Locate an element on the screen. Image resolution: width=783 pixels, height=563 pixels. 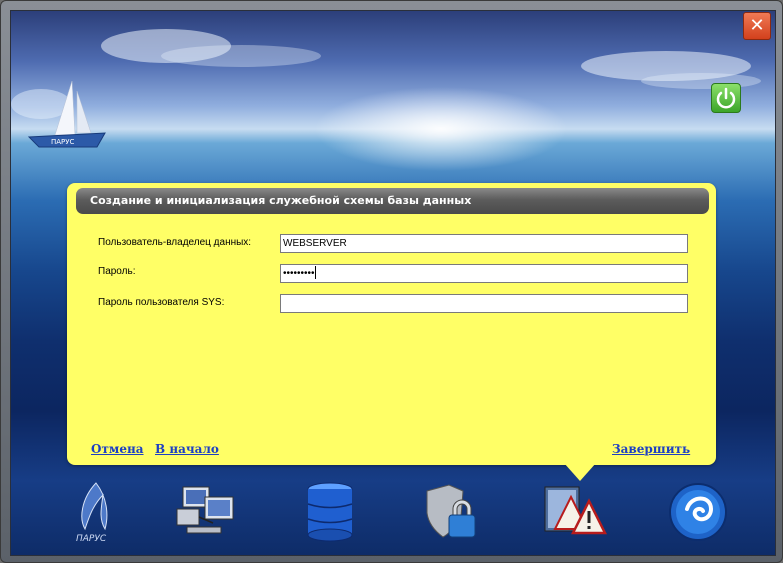
sailboat-logo-icon: ПАРУС is located at coordinates (66, 114).